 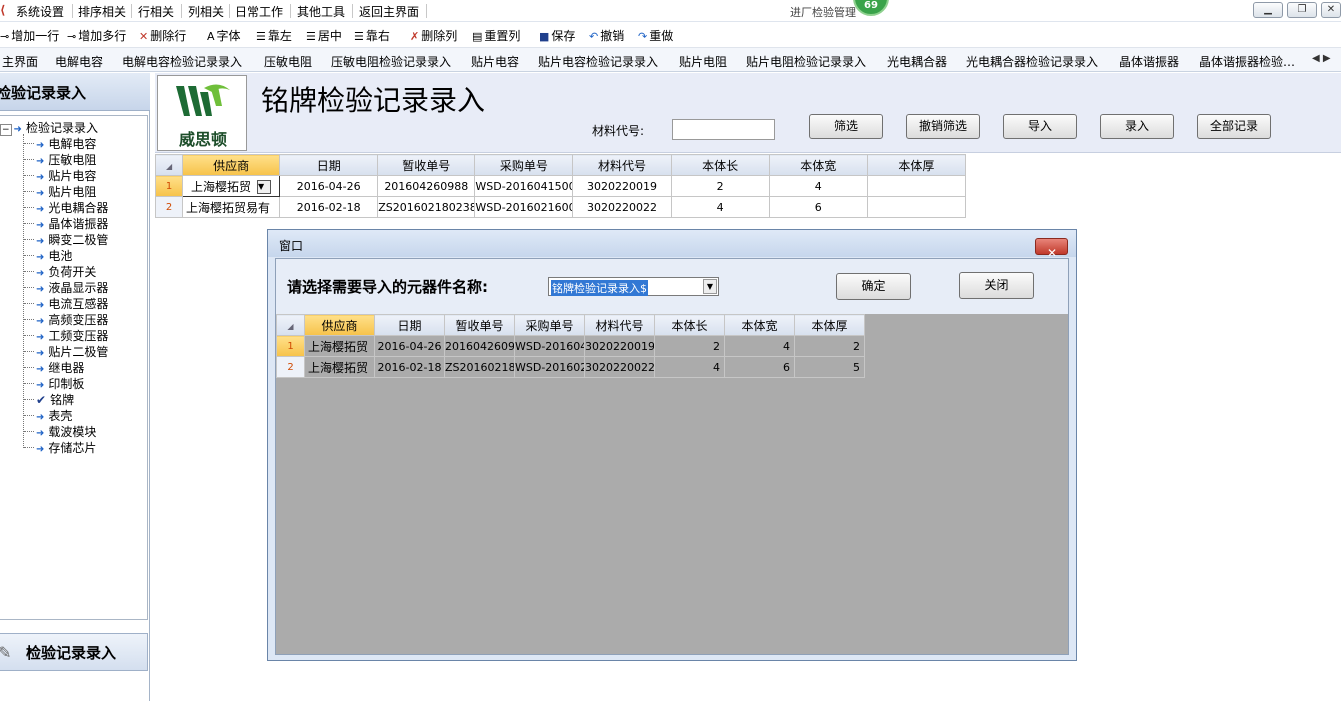 I want to click on left-panel-footer: ✎ 检验记录录入, so click(x=74, y=652).